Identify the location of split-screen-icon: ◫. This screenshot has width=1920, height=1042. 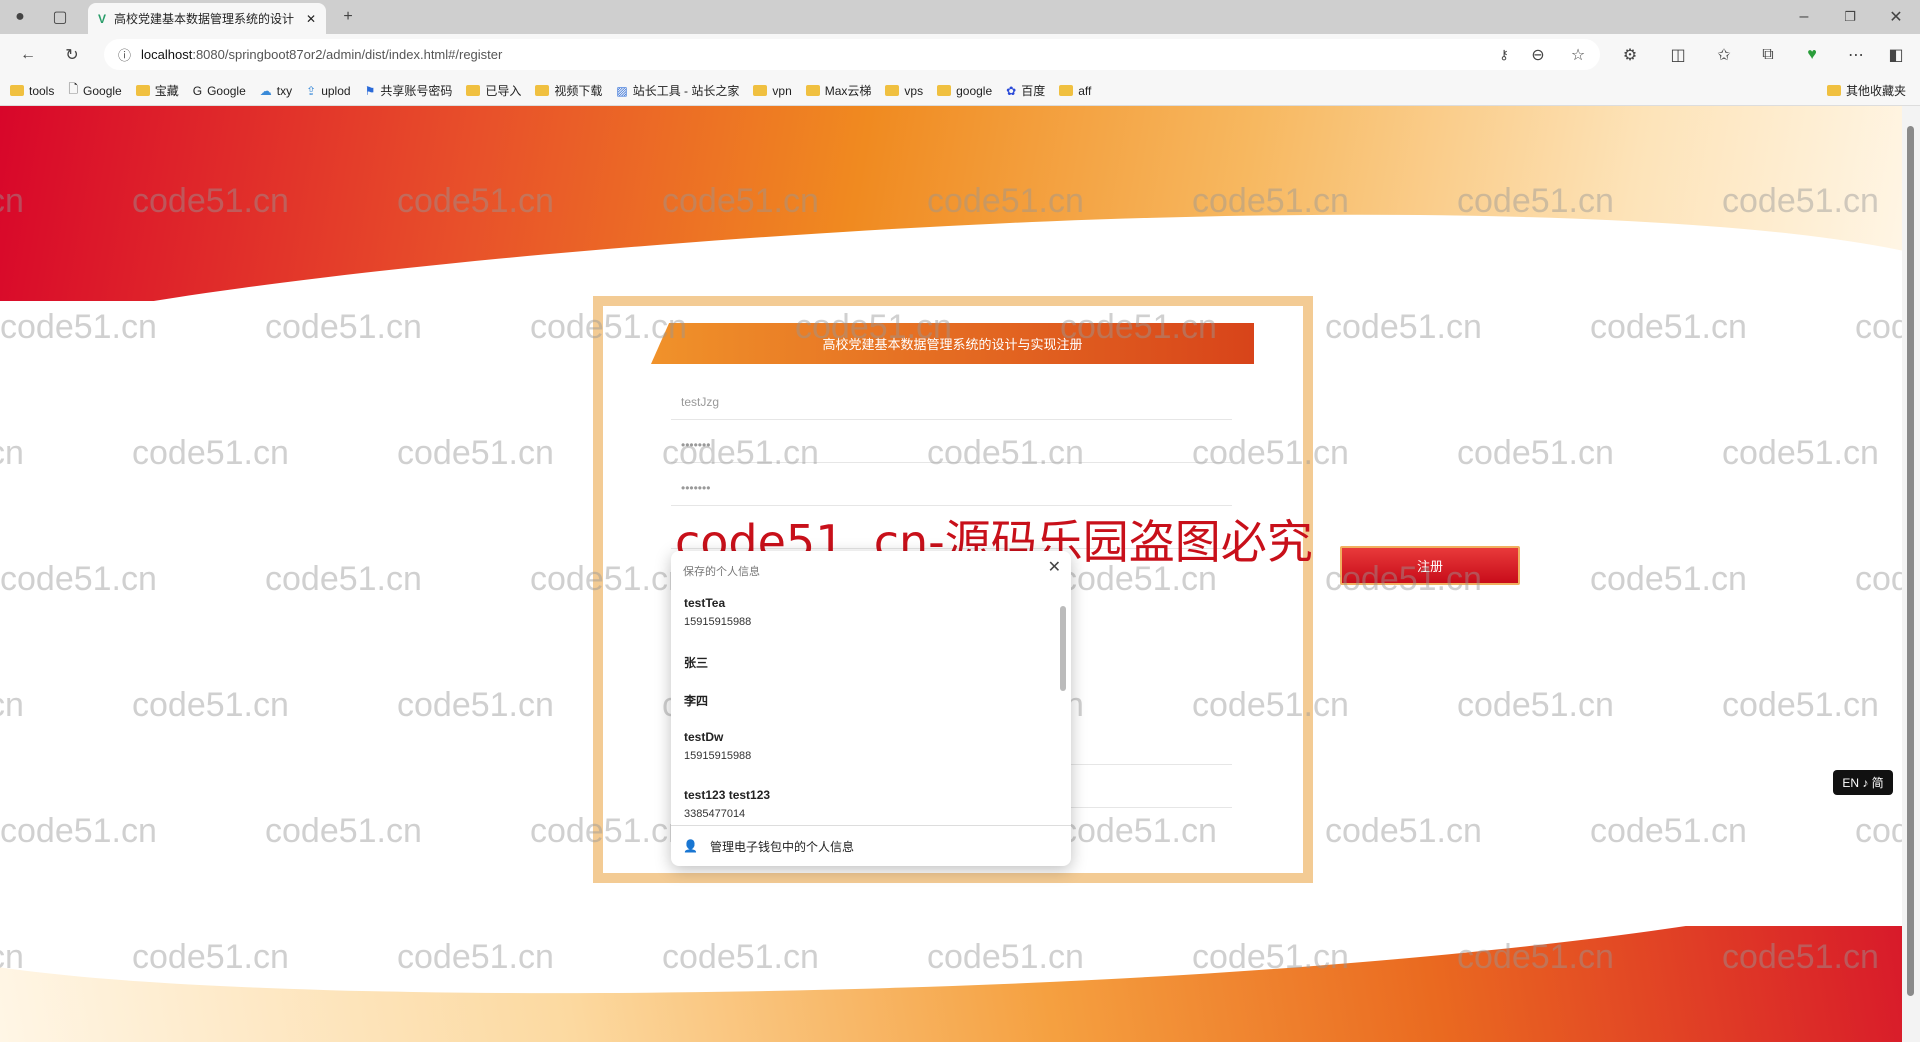
(1678, 55).